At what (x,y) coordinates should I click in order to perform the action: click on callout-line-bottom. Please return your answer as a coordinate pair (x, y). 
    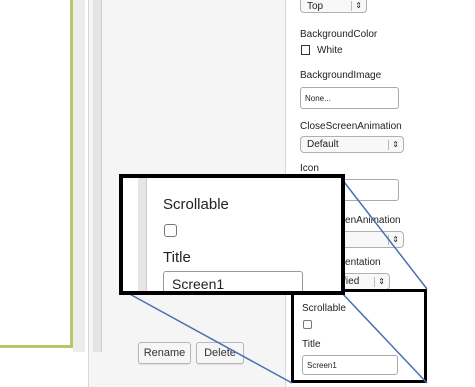
    Looking at the image, I should click on (384, 337).